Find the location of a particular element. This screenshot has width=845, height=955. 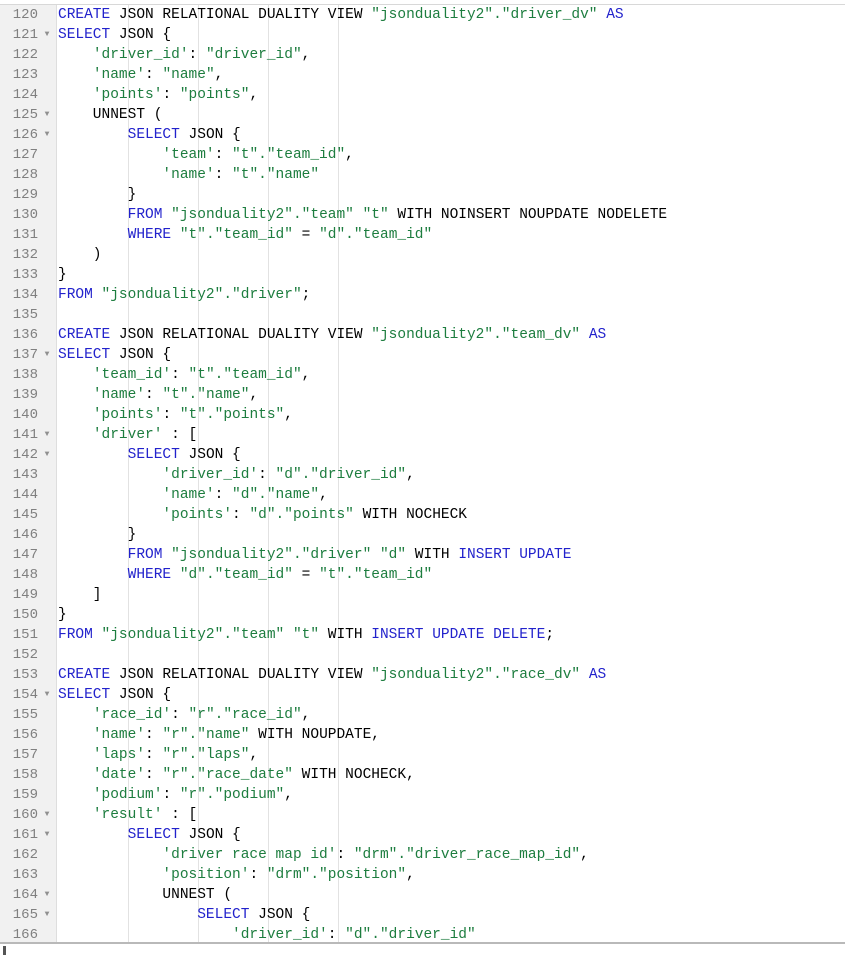

code-line: 134 FROM "jsonduality2"."driver"; is located at coordinates (422, 295).